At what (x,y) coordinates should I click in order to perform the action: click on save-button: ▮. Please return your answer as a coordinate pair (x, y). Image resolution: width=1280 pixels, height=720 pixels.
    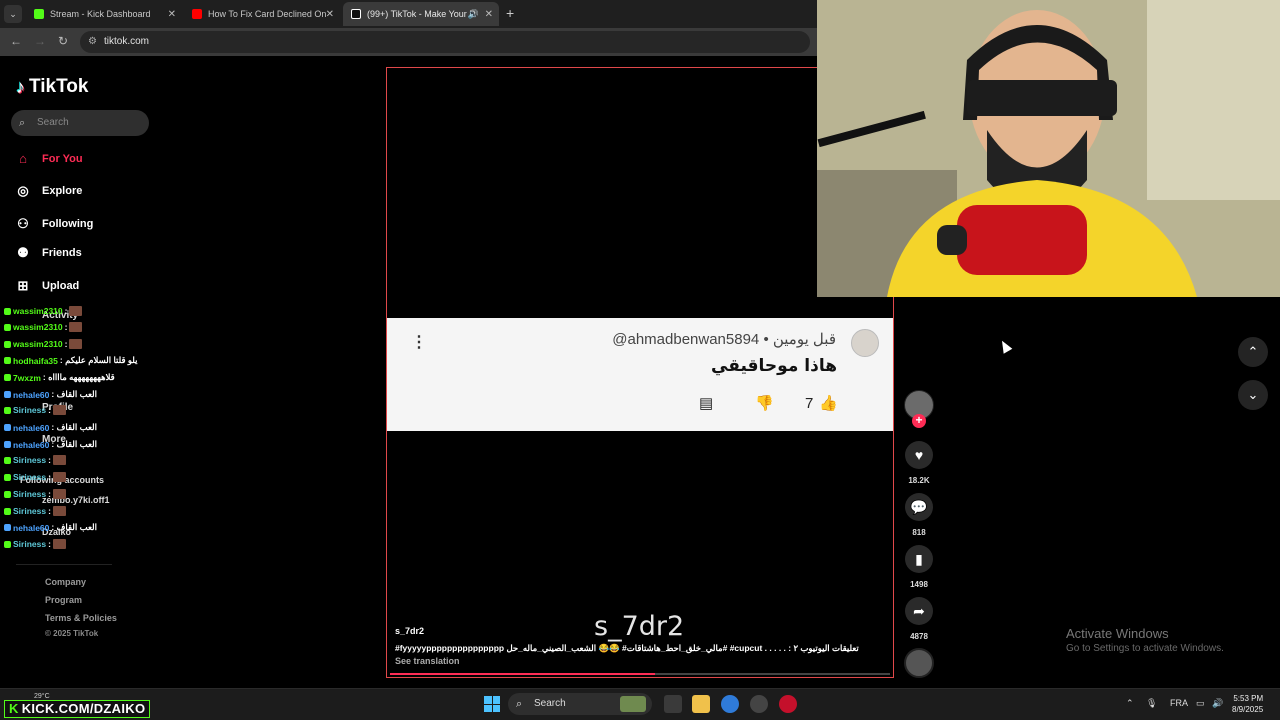
    Looking at the image, I should click on (919, 559).